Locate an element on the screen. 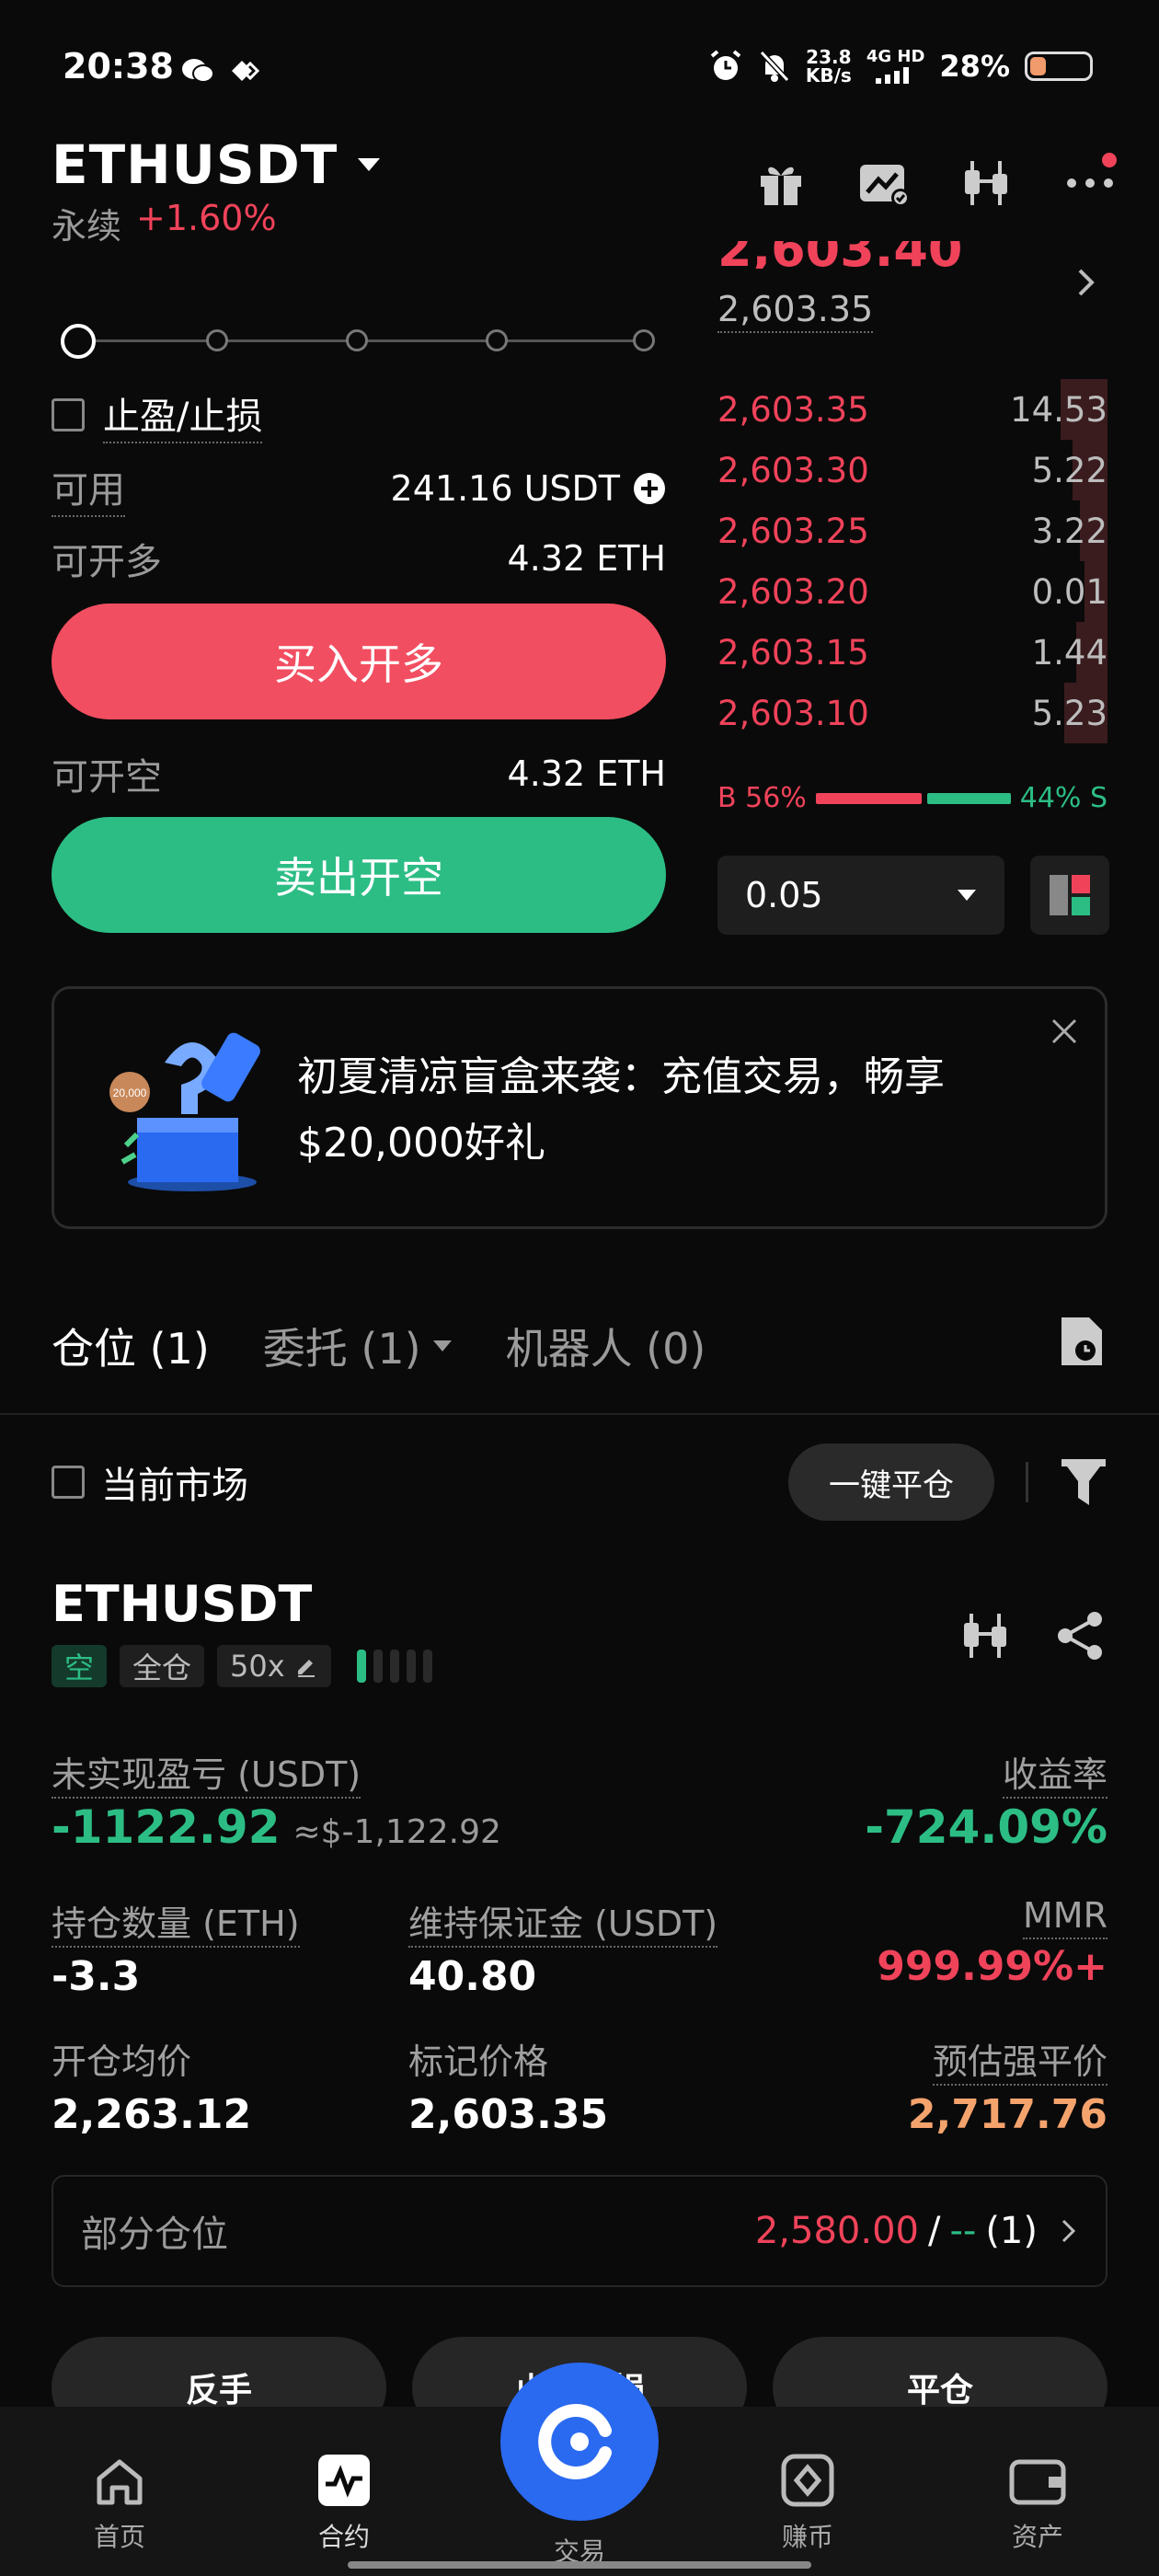 This screenshot has width=1159, height=2576. position-actions is located at coordinates (1033, 1636).